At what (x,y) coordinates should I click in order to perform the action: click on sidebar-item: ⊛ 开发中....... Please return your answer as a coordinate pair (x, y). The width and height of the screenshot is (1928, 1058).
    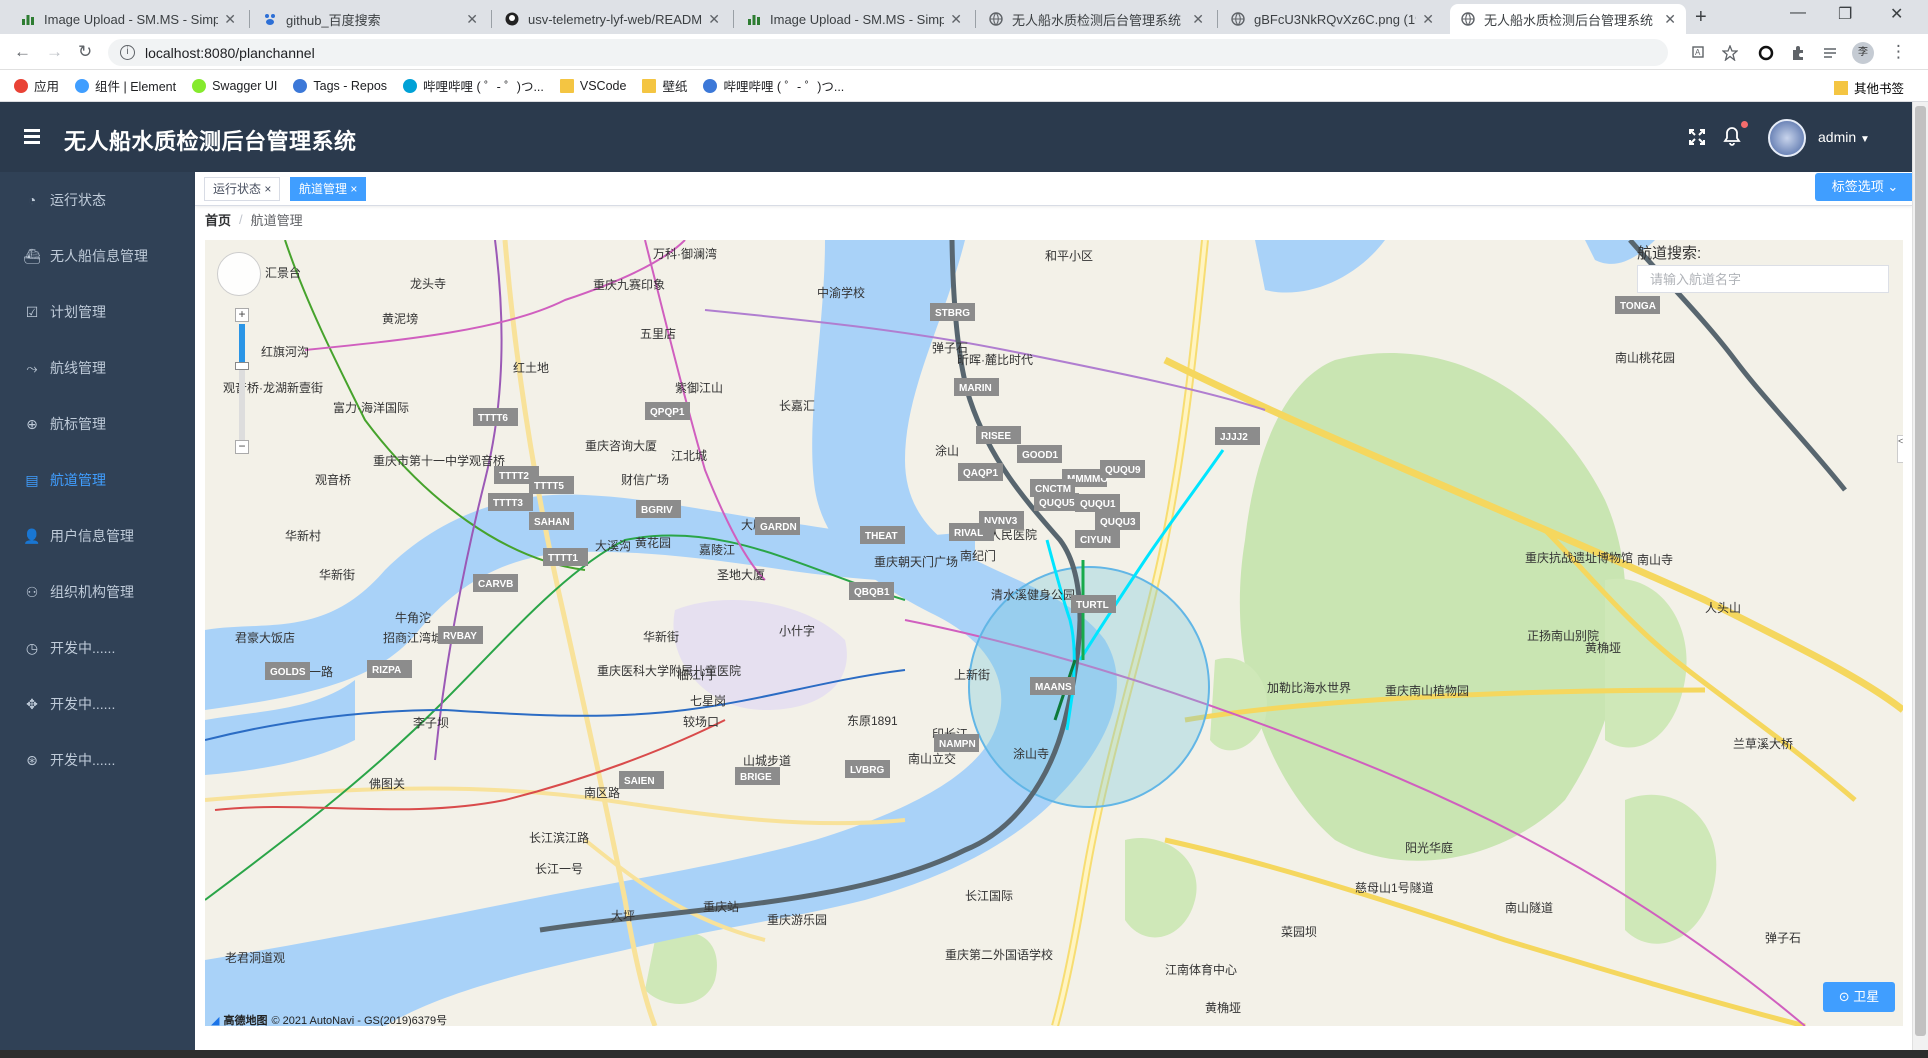
    Looking at the image, I should click on (97, 760).